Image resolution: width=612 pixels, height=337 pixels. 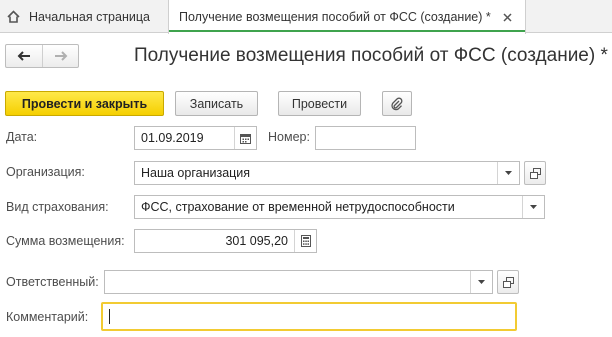 I want to click on home-icon, so click(x=13, y=16).